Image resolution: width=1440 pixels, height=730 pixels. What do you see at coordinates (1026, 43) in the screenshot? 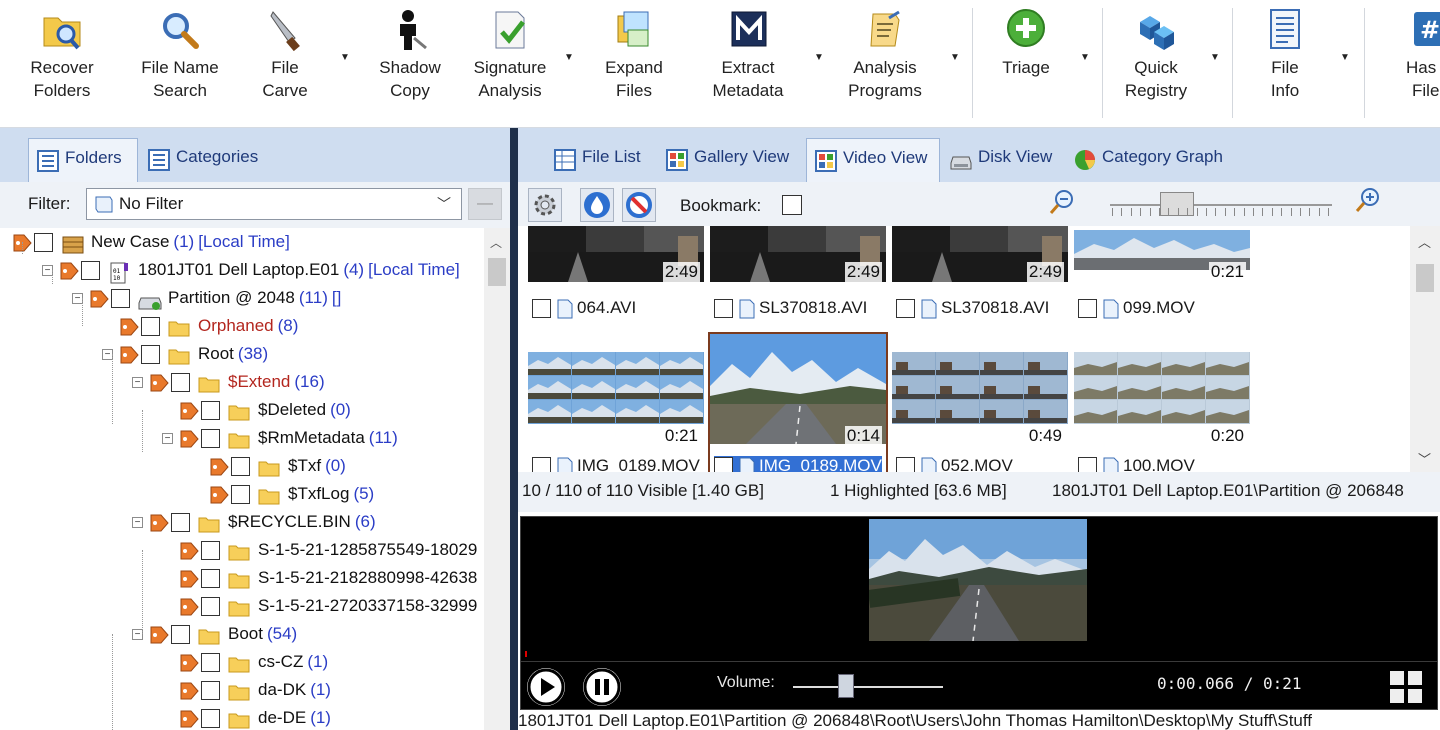
I see `triage-button: Triage` at bounding box center [1026, 43].